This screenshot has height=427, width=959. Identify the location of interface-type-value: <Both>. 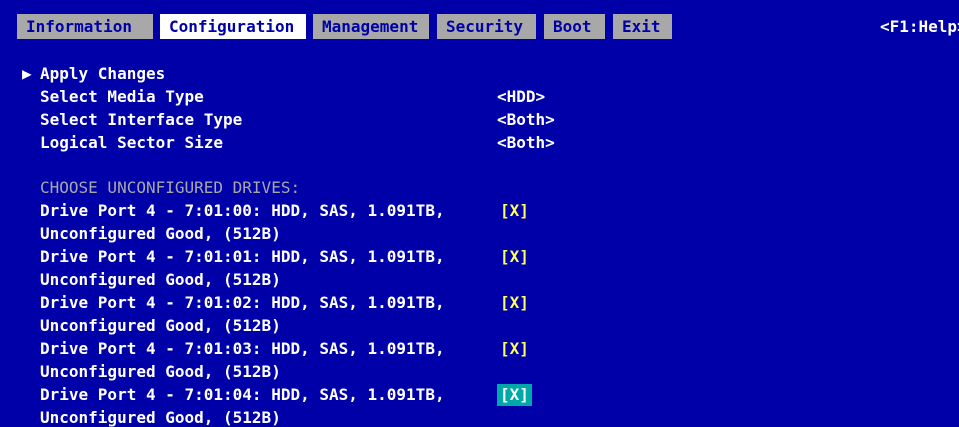
(526, 120).